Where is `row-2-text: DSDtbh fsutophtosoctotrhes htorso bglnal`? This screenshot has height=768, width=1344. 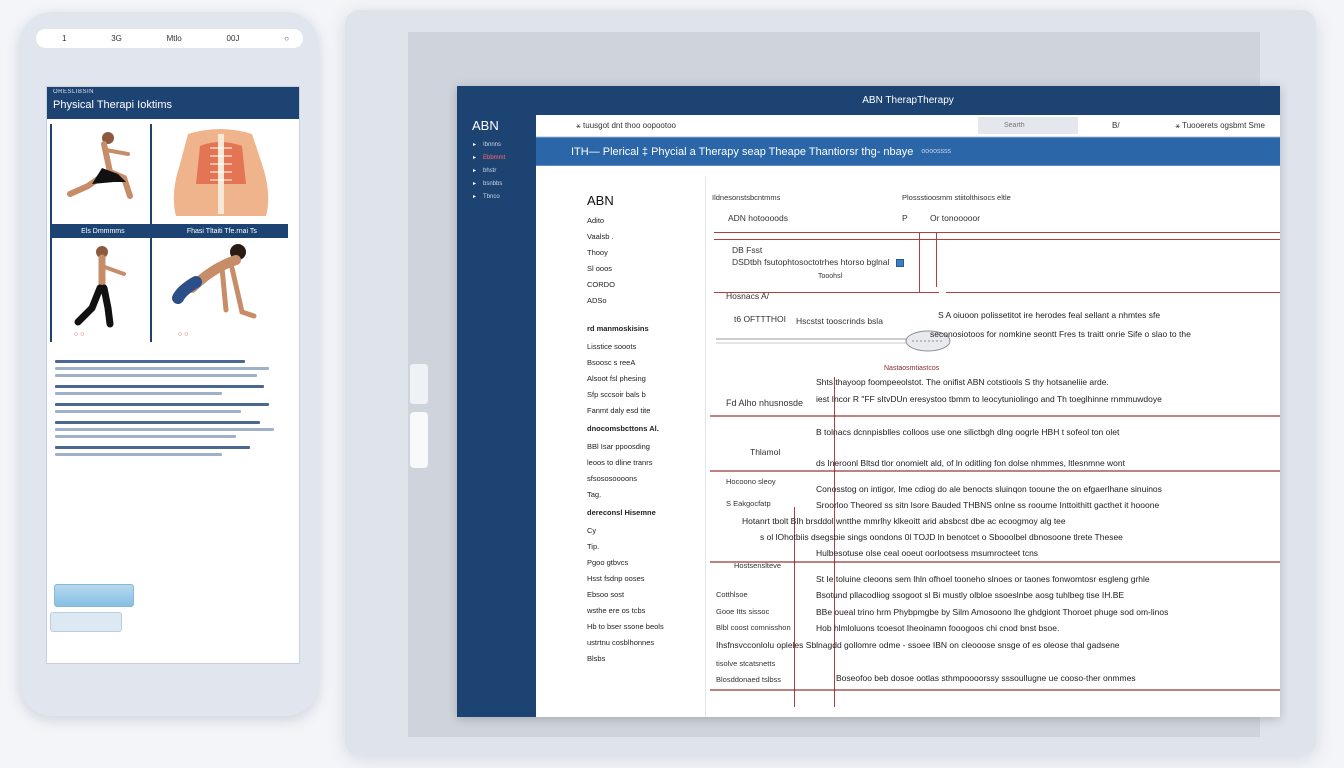 row-2-text: DSDtbh fsutophtosoctotrhes htorso bglnal is located at coordinates (811, 262).